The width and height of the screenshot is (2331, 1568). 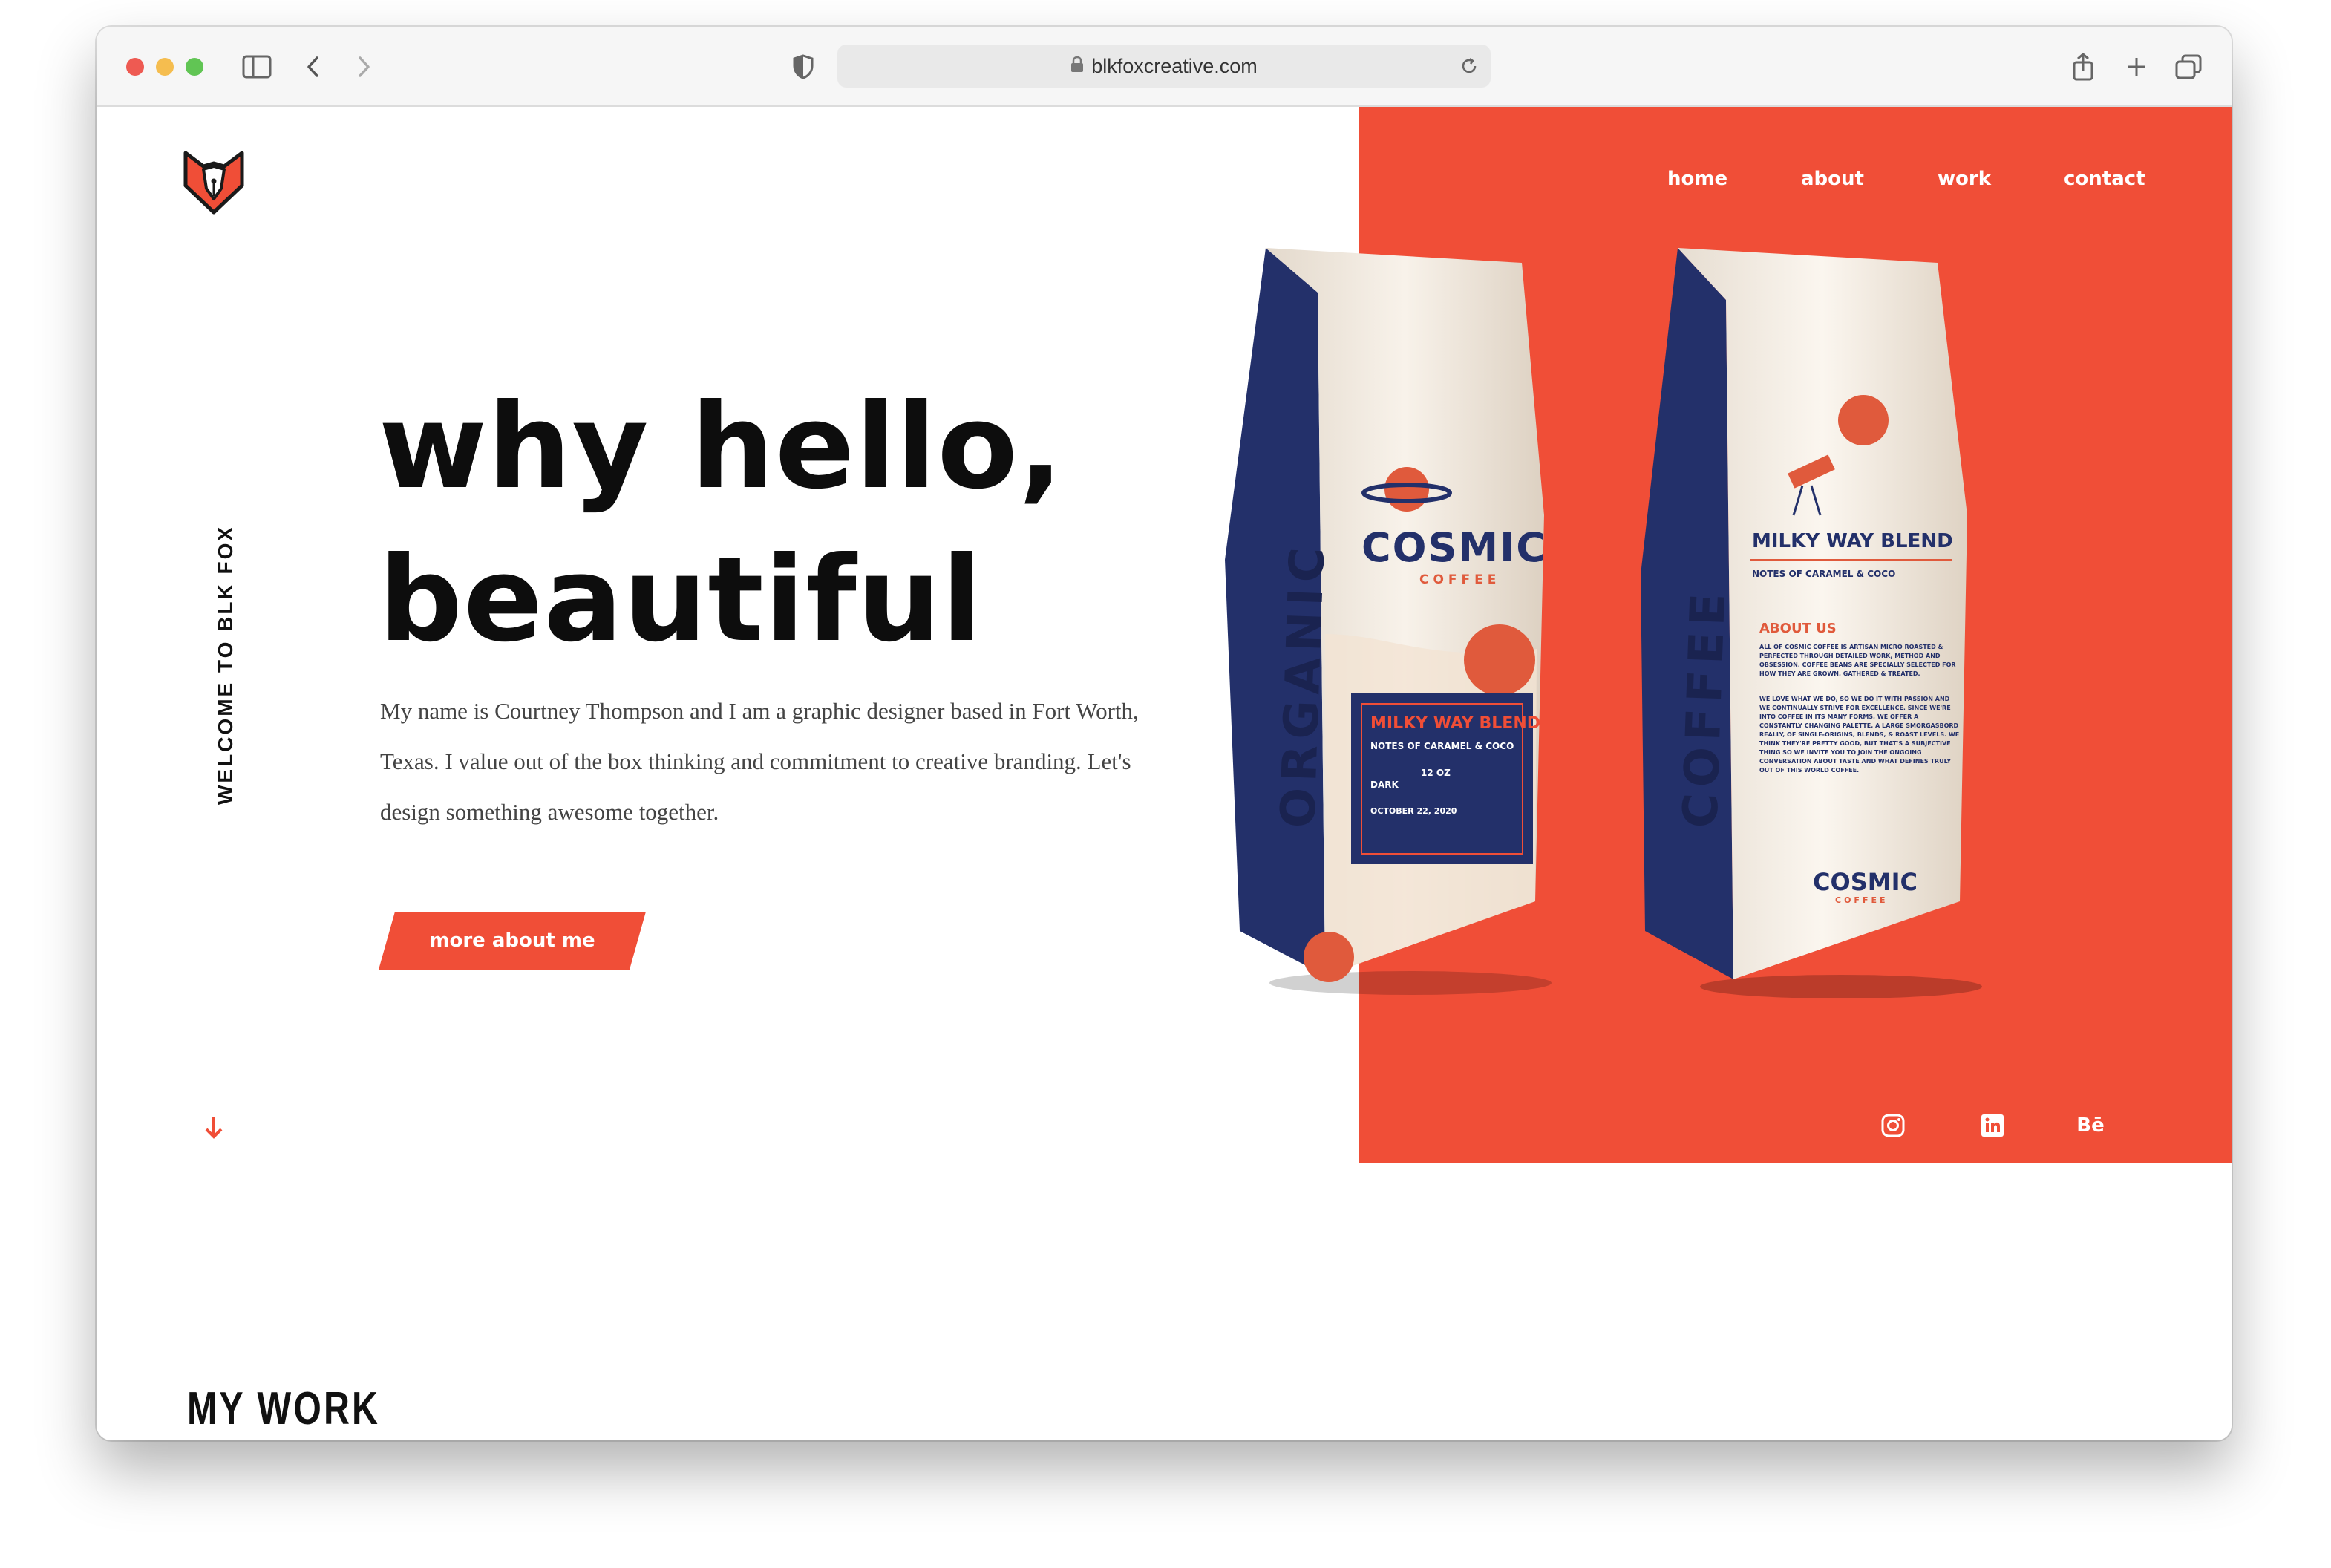 I want to click on back-sub: COFFEE, so click(x=1862, y=900).